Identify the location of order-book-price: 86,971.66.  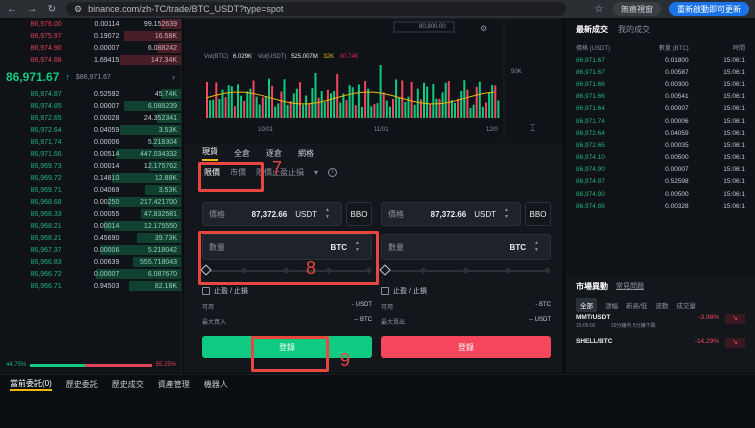
(46, 154).